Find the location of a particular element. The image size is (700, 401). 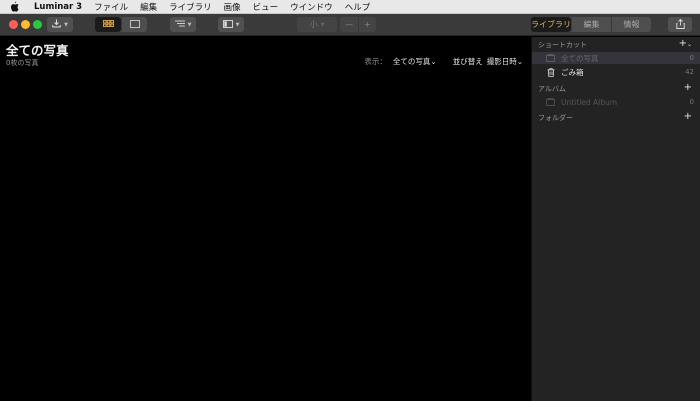

sort-options-button: ▼ is located at coordinates (183, 24).